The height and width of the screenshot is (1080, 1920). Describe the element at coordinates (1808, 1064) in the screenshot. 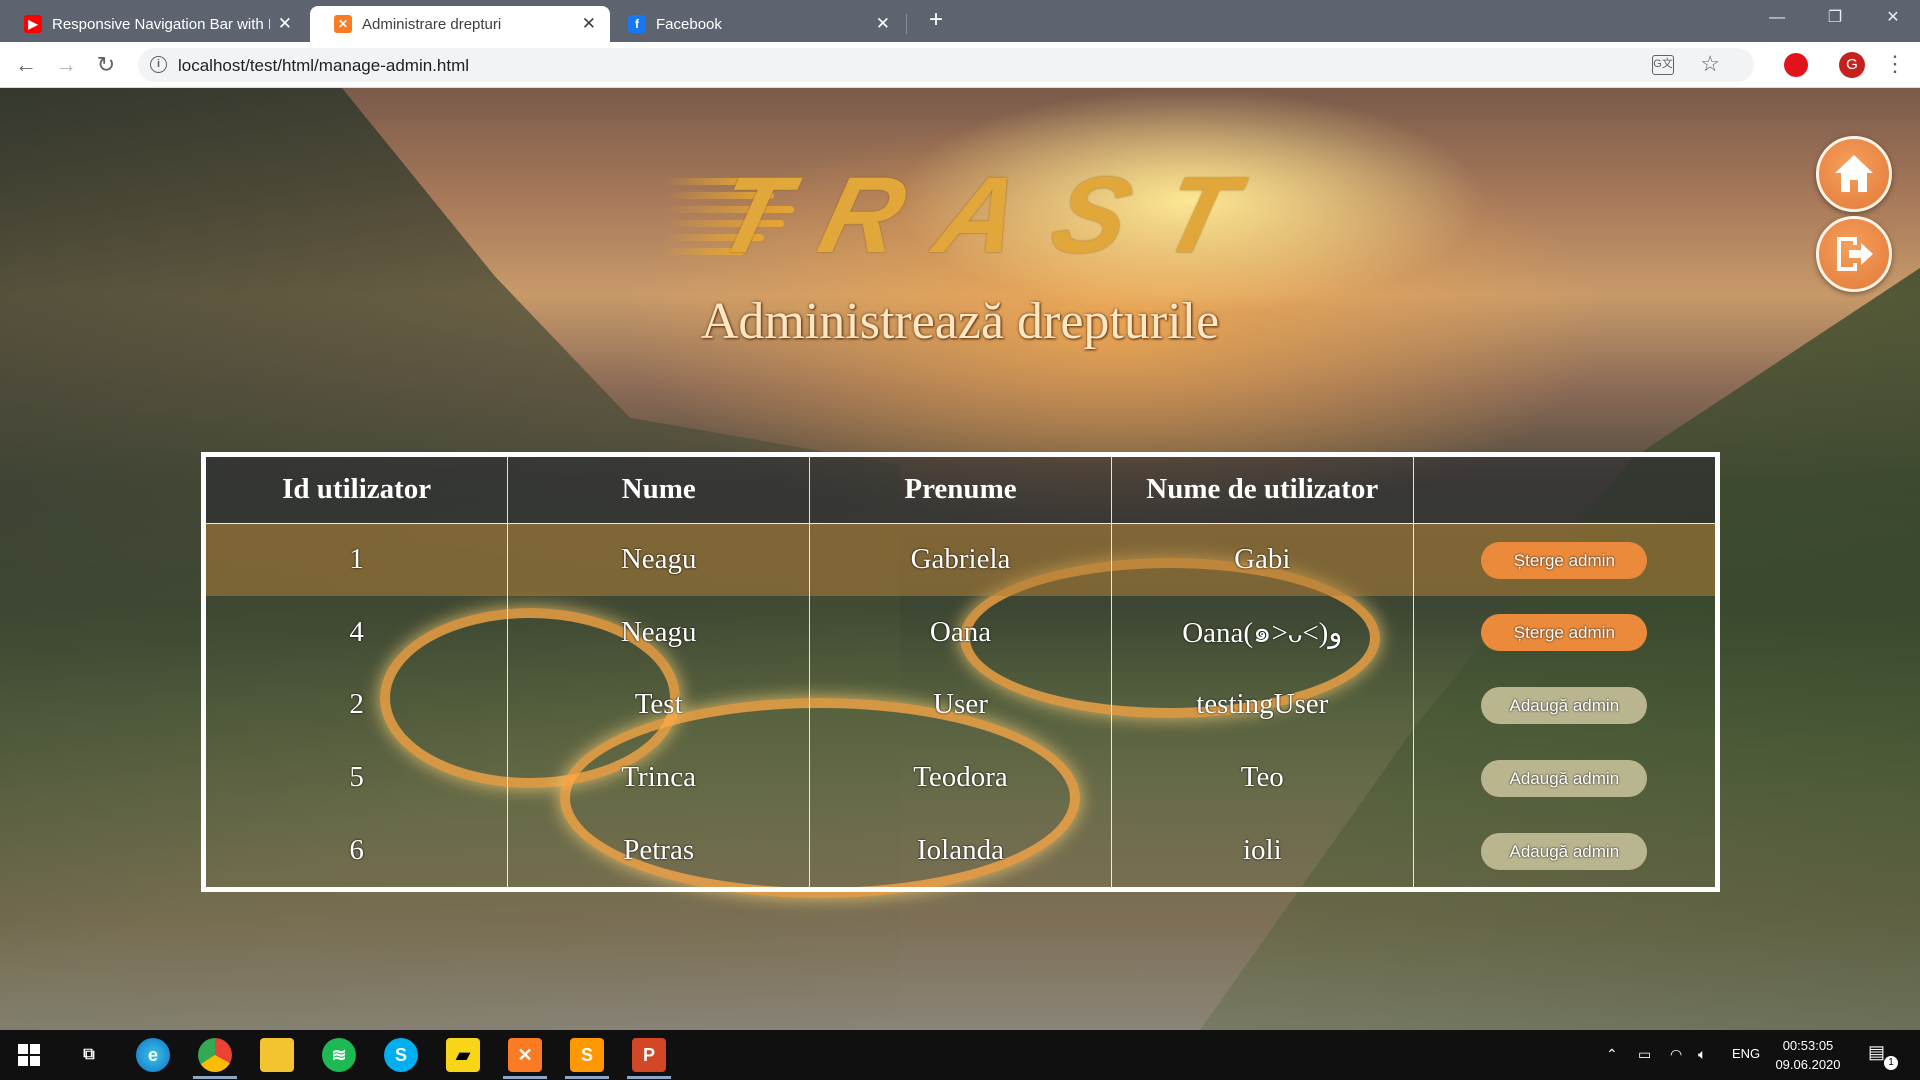

I see `clock-date: 09.06.2020` at that location.